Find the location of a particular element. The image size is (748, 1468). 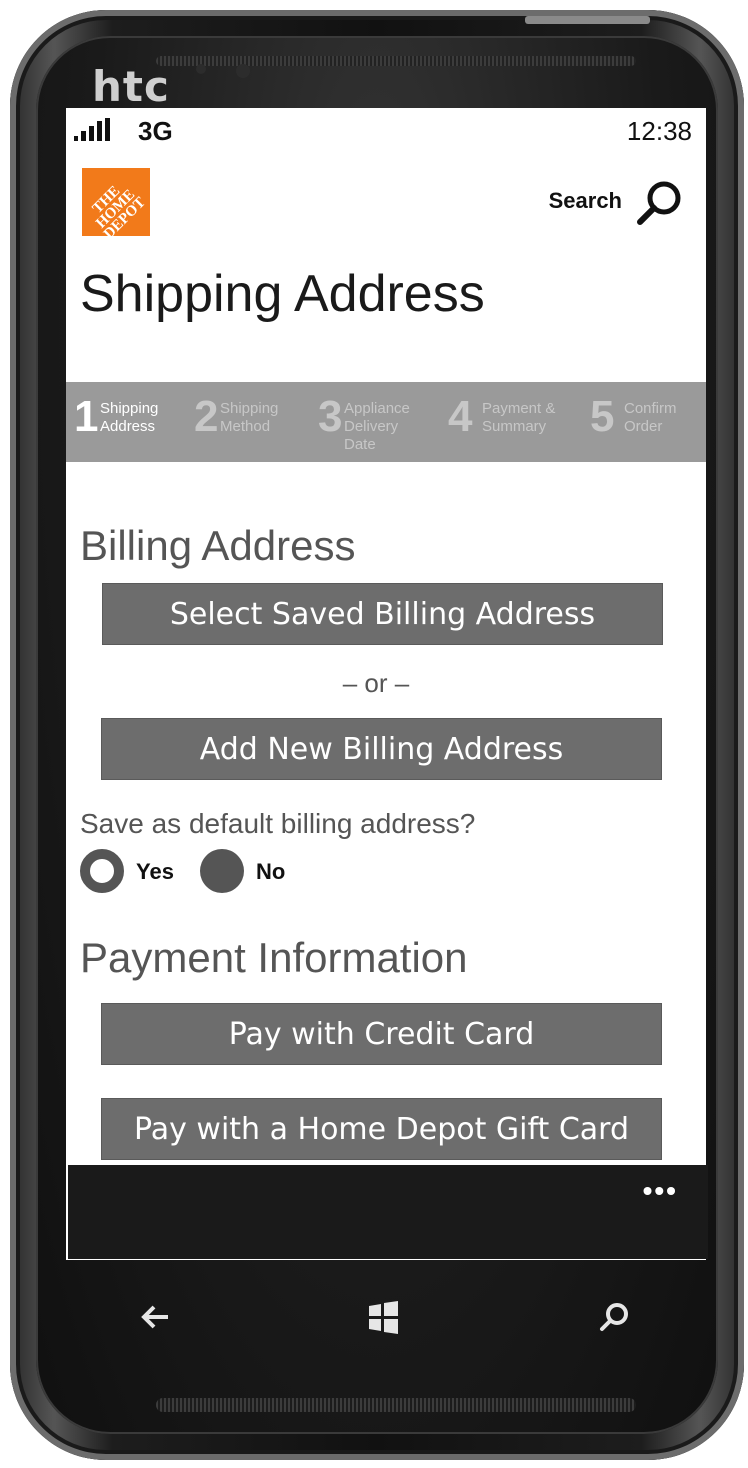

no-label: No is located at coordinates (270, 872).